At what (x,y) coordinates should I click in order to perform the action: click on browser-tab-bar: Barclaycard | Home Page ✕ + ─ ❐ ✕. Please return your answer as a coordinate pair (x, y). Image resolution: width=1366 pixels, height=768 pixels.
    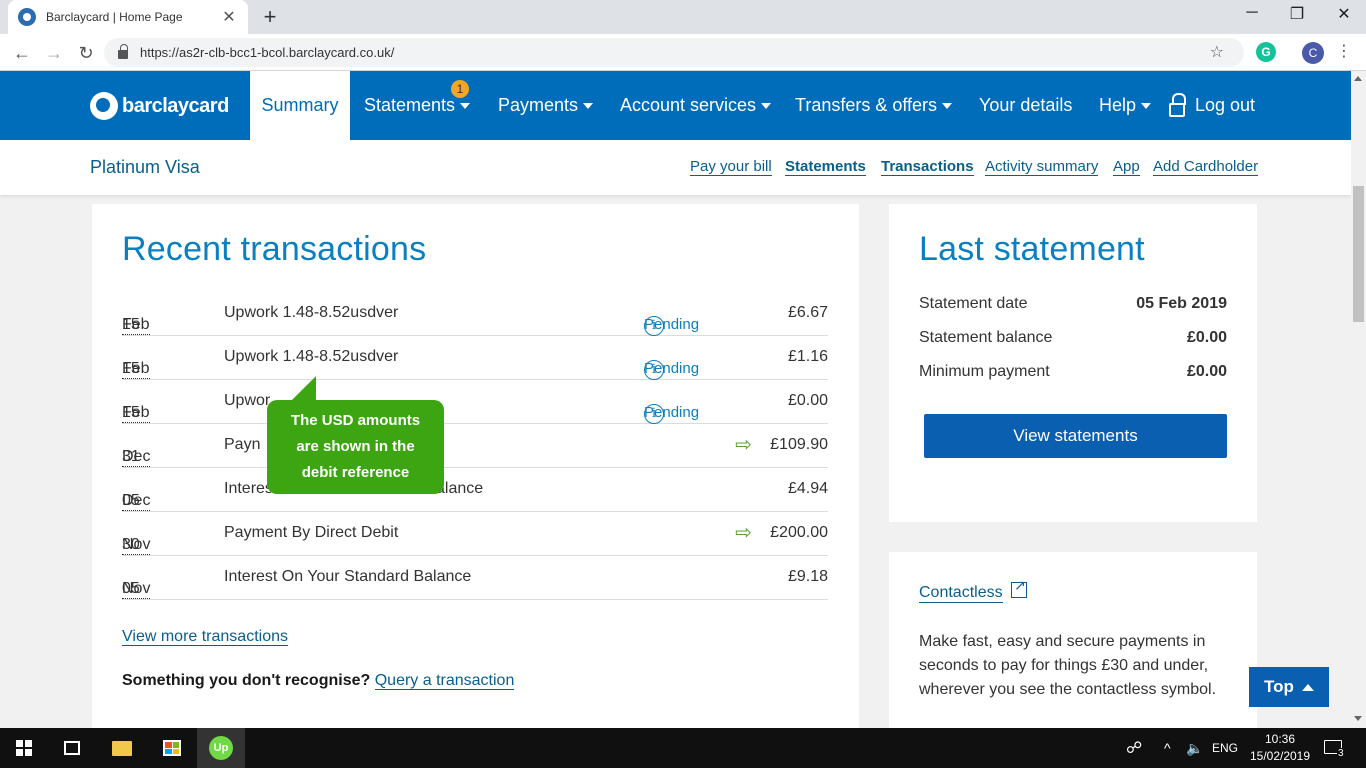
    Looking at the image, I should click on (683, 17).